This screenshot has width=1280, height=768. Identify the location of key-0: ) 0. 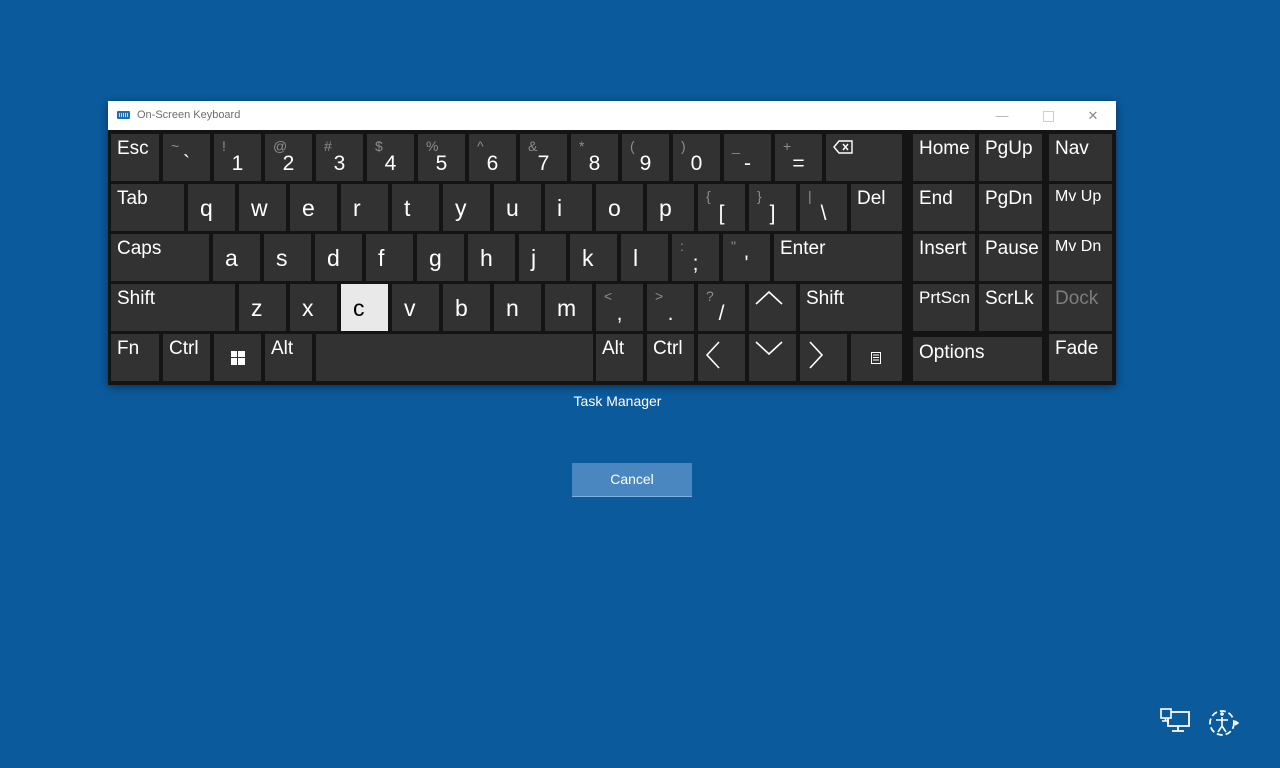
(696, 157).